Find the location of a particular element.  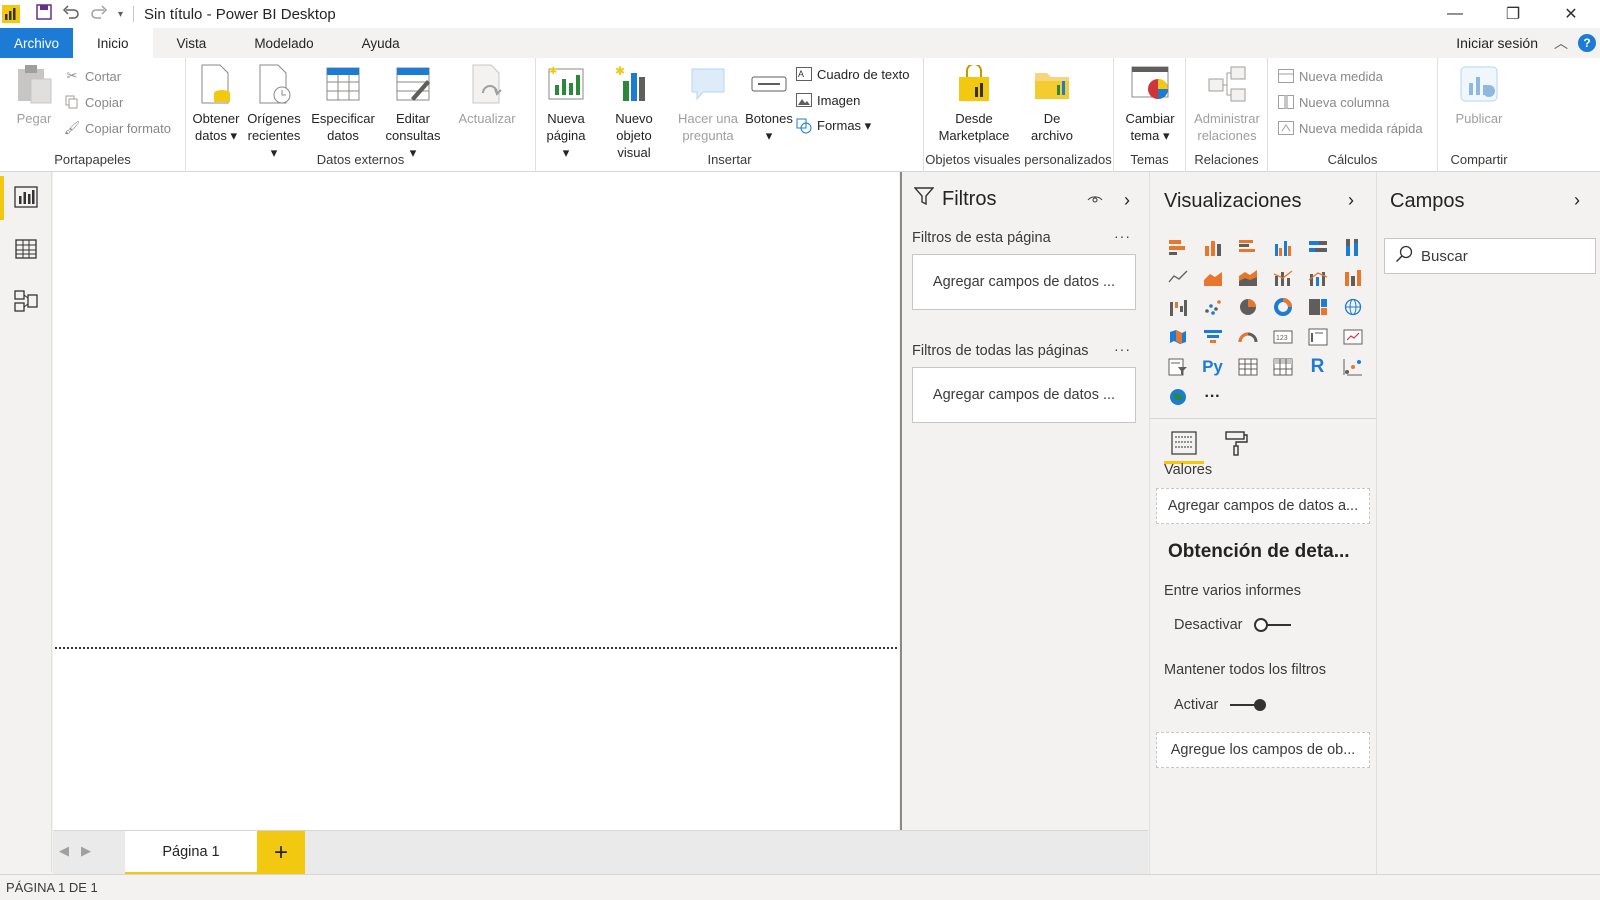

fields-well-tab is located at coordinates (1184, 444).